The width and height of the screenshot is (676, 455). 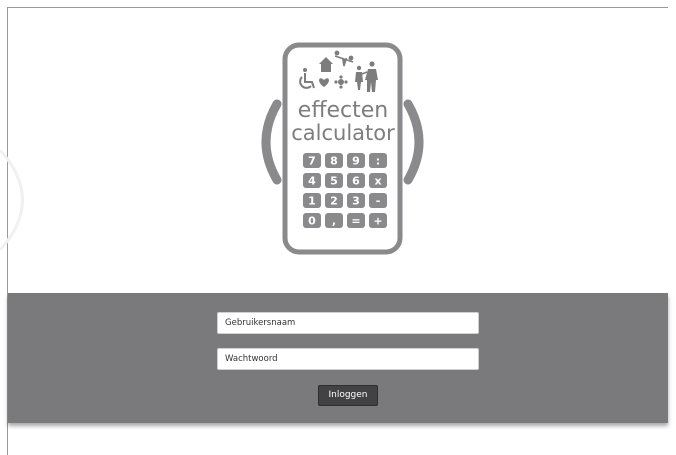 I want to click on keypad-key: 7, so click(x=312, y=160).